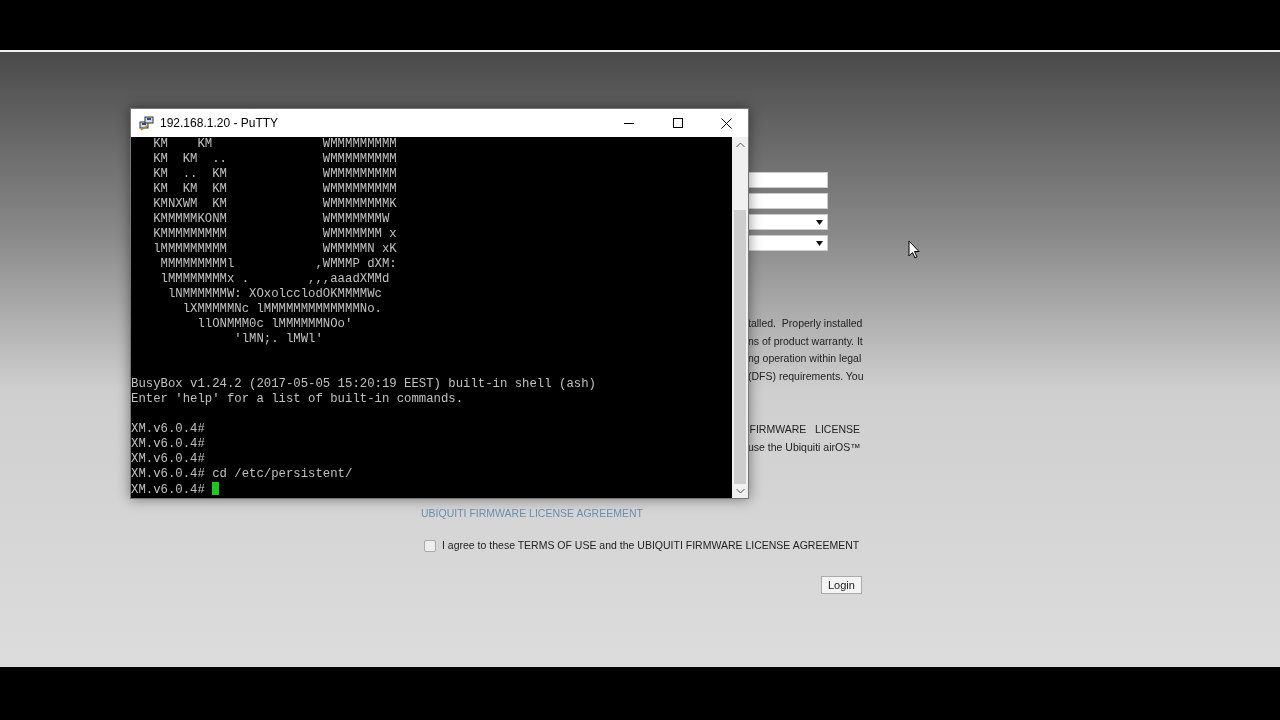  Describe the element at coordinates (804, 359) in the screenshot. I see `notice-text: ng operation within legal` at that location.